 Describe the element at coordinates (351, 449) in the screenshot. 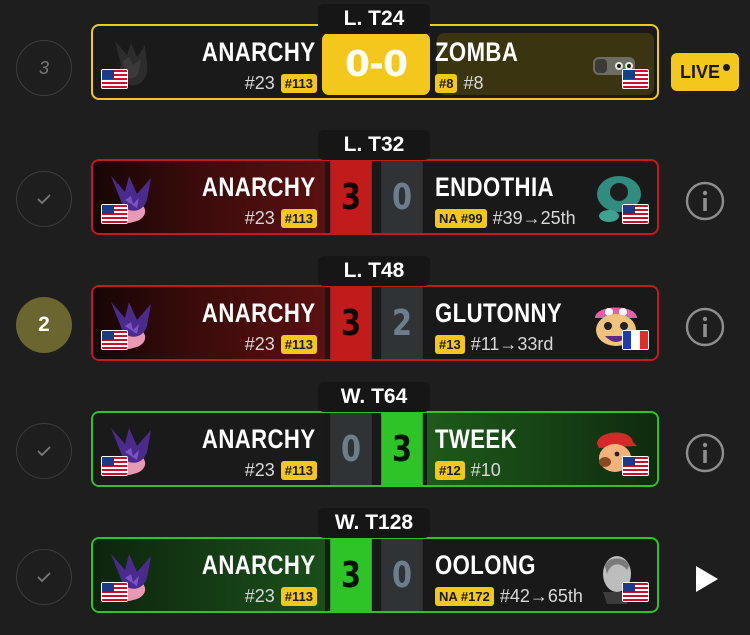

I see `player-score: 0` at that location.